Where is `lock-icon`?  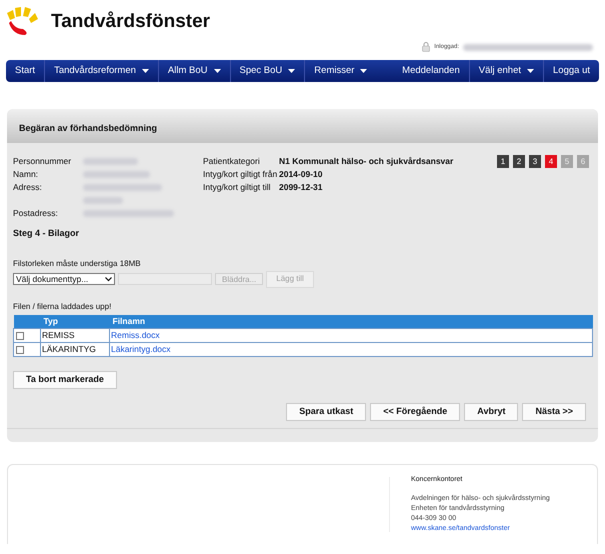
lock-icon is located at coordinates (426, 47).